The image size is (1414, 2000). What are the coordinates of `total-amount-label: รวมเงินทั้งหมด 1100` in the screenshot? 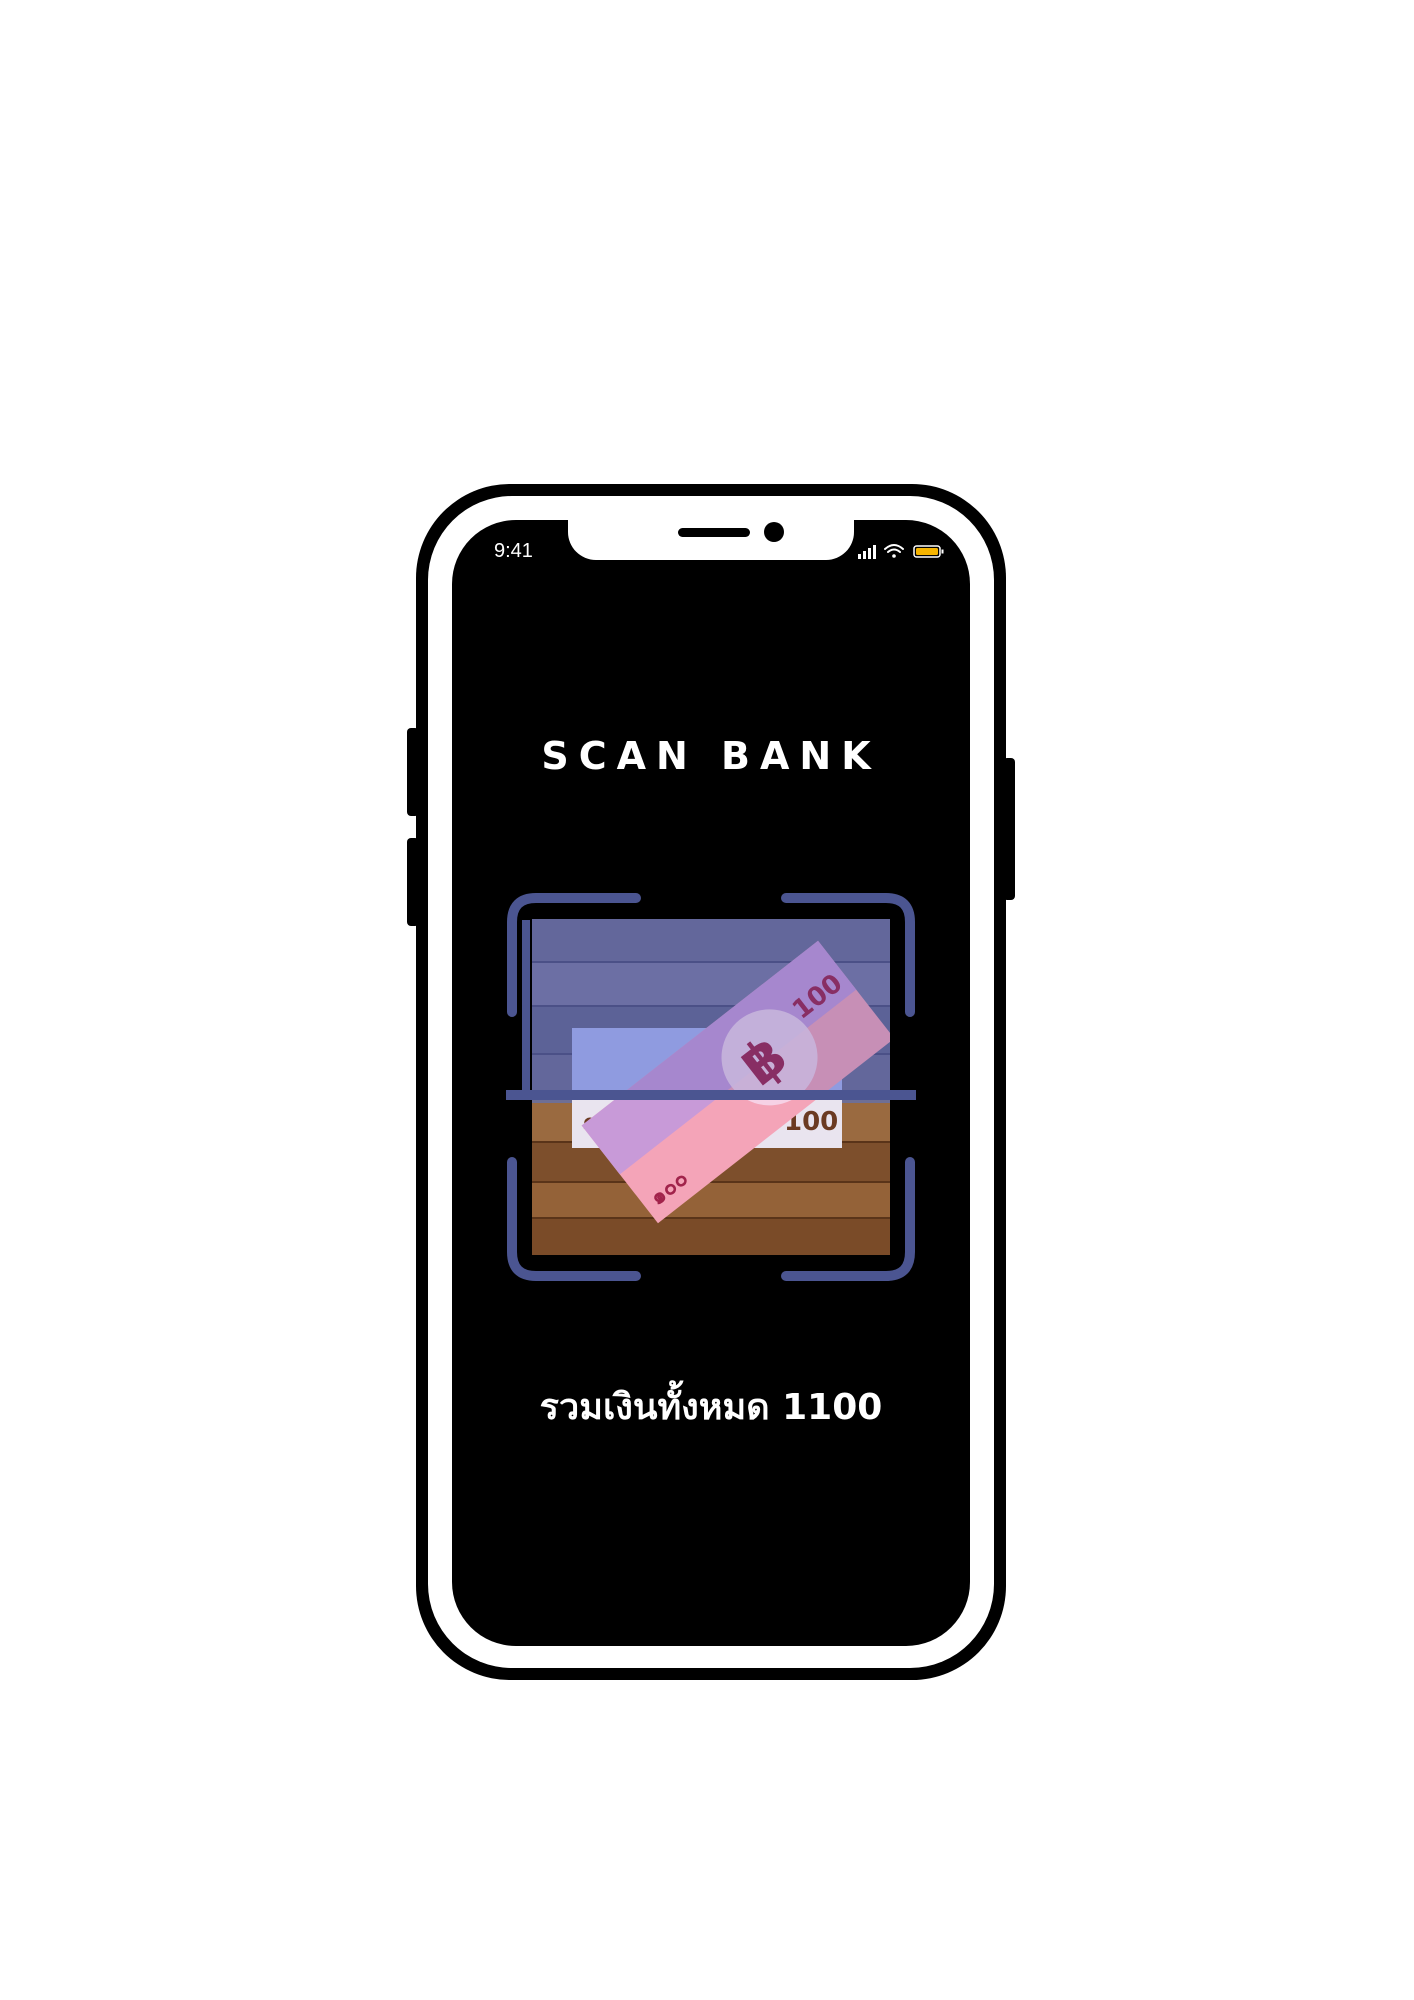 It's located at (711, 1407).